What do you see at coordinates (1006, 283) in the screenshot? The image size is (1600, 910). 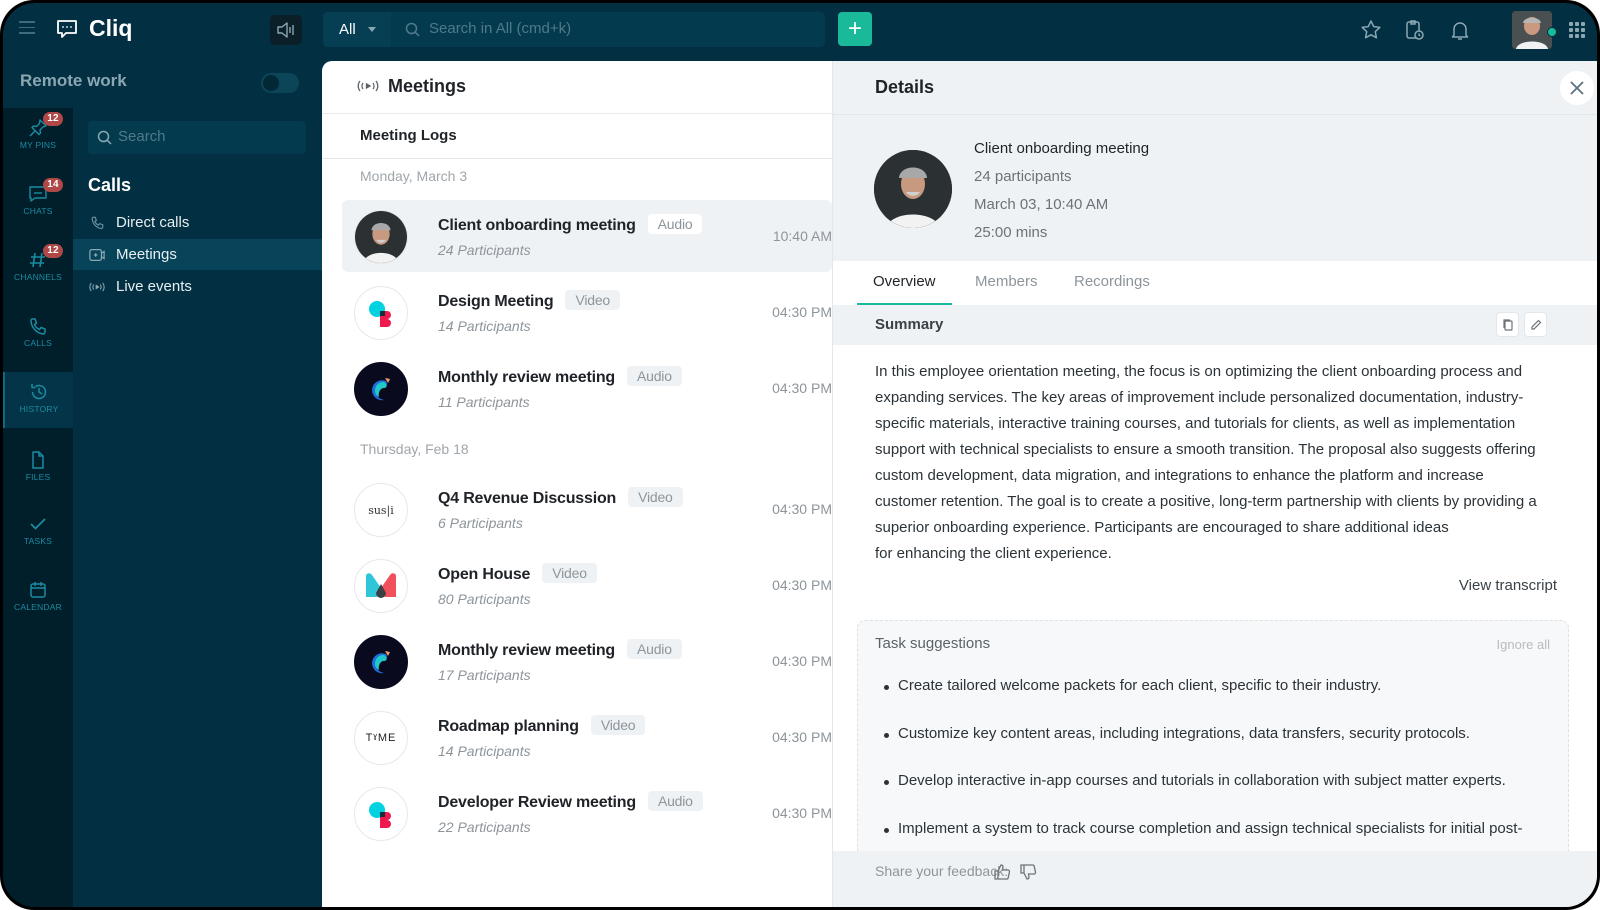 I see `tab-members: Members` at bounding box center [1006, 283].